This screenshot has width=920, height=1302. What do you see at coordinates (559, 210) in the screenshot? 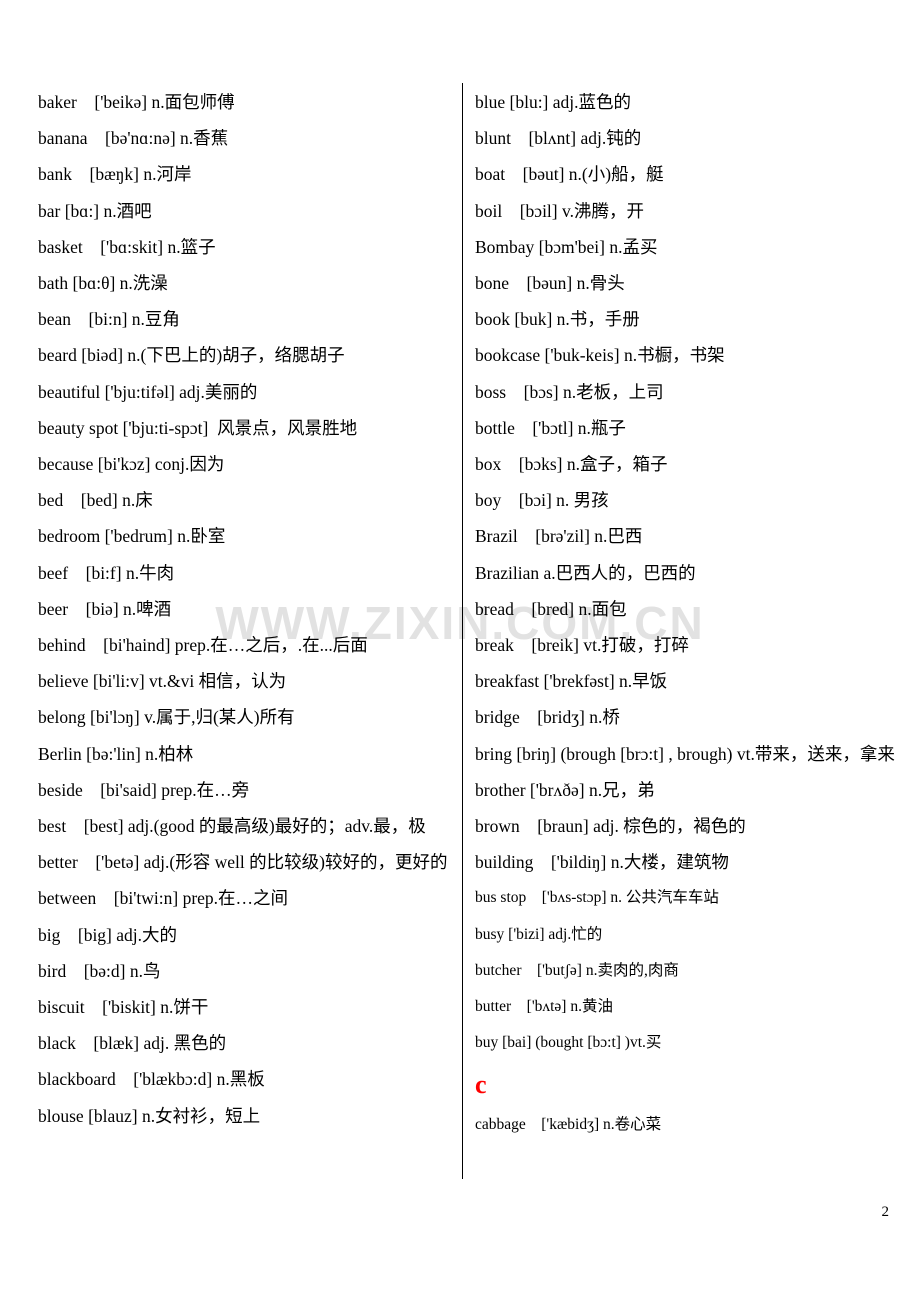
I see `dictionary-entry: boil [bɔil] v.沸腾，开` at bounding box center [559, 210].